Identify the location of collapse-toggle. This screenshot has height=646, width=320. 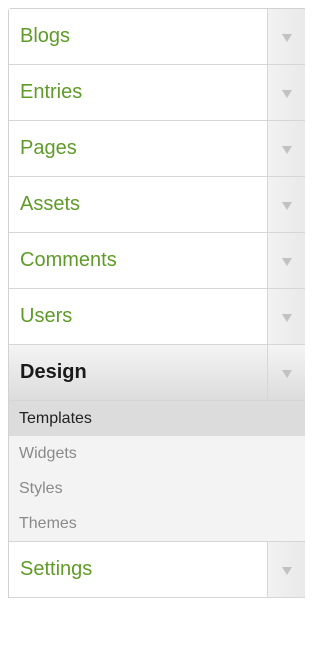
(286, 372).